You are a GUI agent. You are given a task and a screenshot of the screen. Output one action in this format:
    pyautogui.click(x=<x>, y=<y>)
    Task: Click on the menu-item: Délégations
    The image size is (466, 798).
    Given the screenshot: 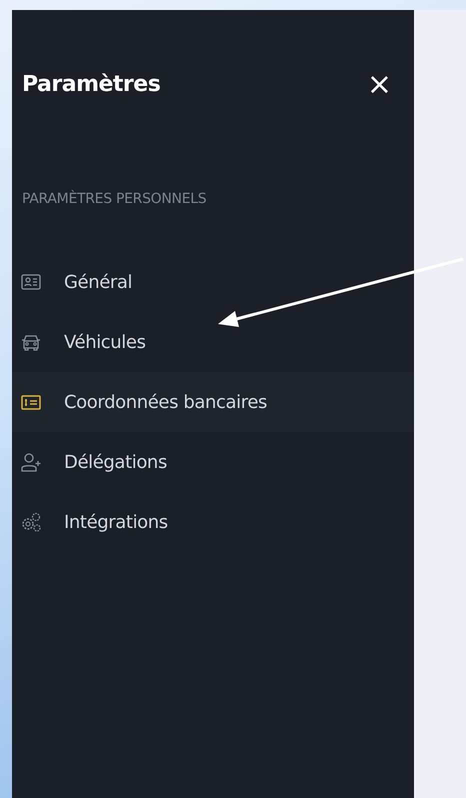 What is the action you would take?
    pyautogui.click(x=213, y=462)
    